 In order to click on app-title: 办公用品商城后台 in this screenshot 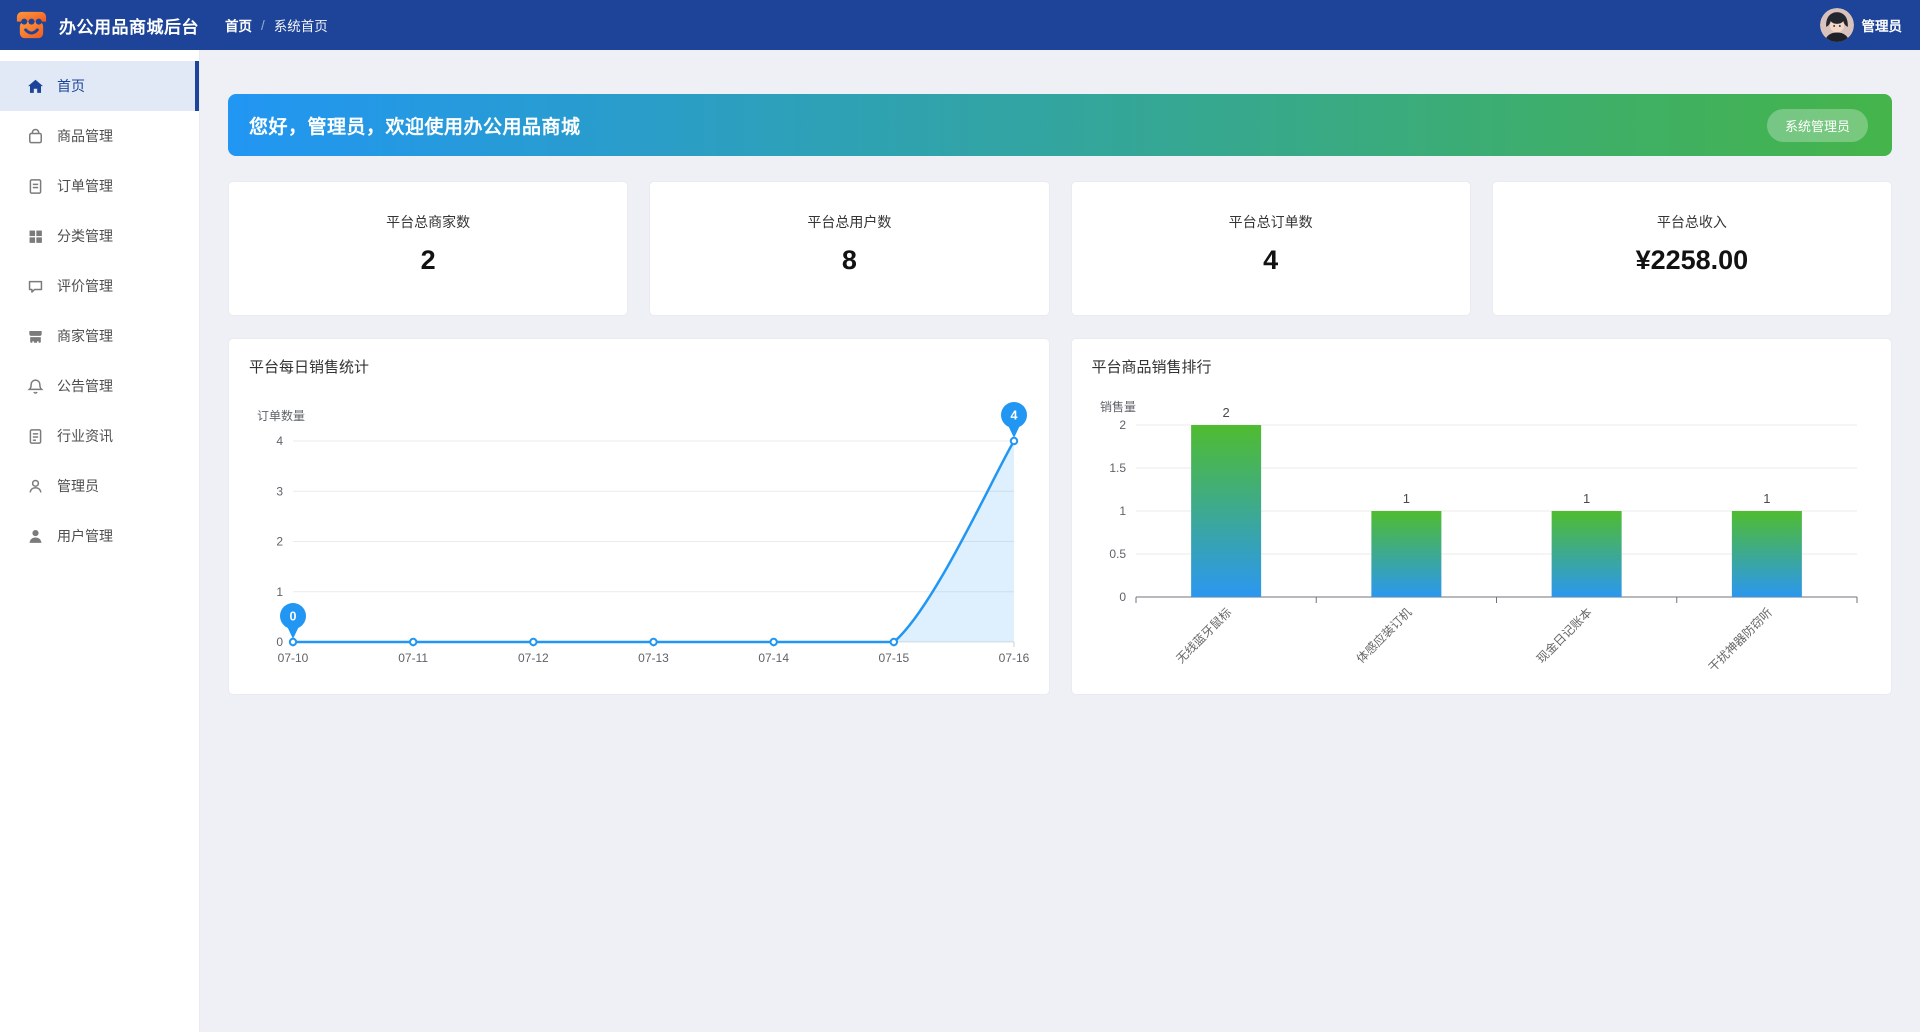, I will do `click(129, 27)`.